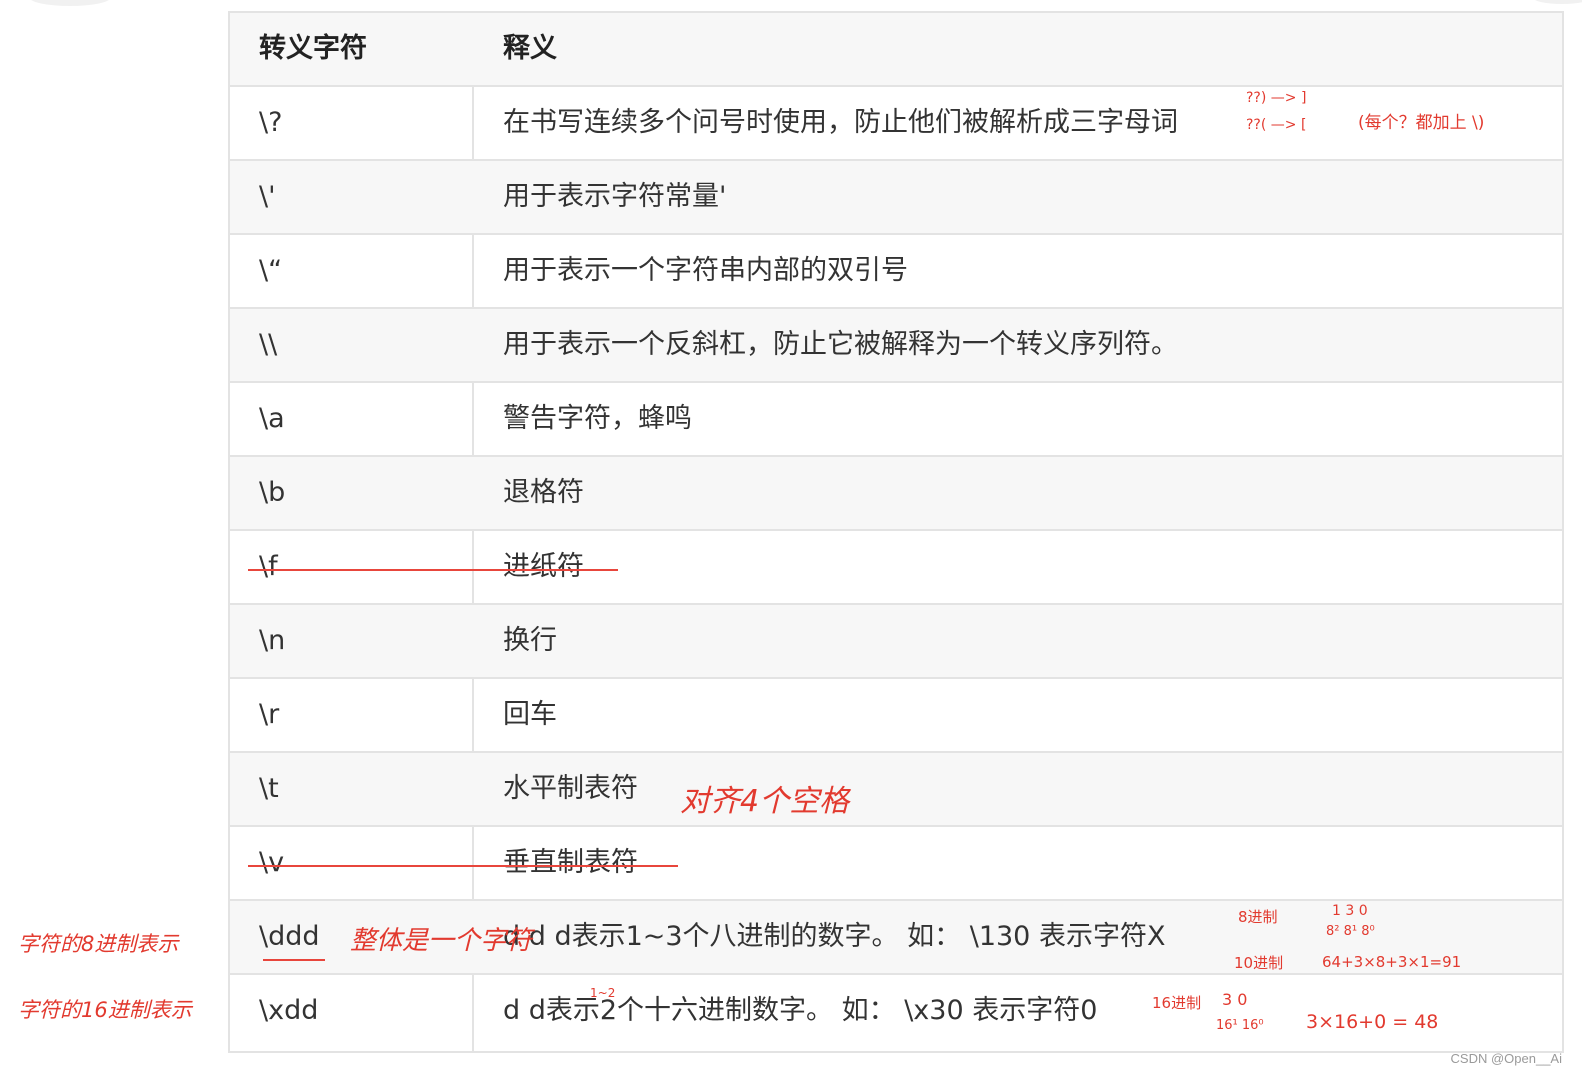  I want to click on annotation-octal-powers: 8² 8¹ 8⁰, so click(1350, 931).